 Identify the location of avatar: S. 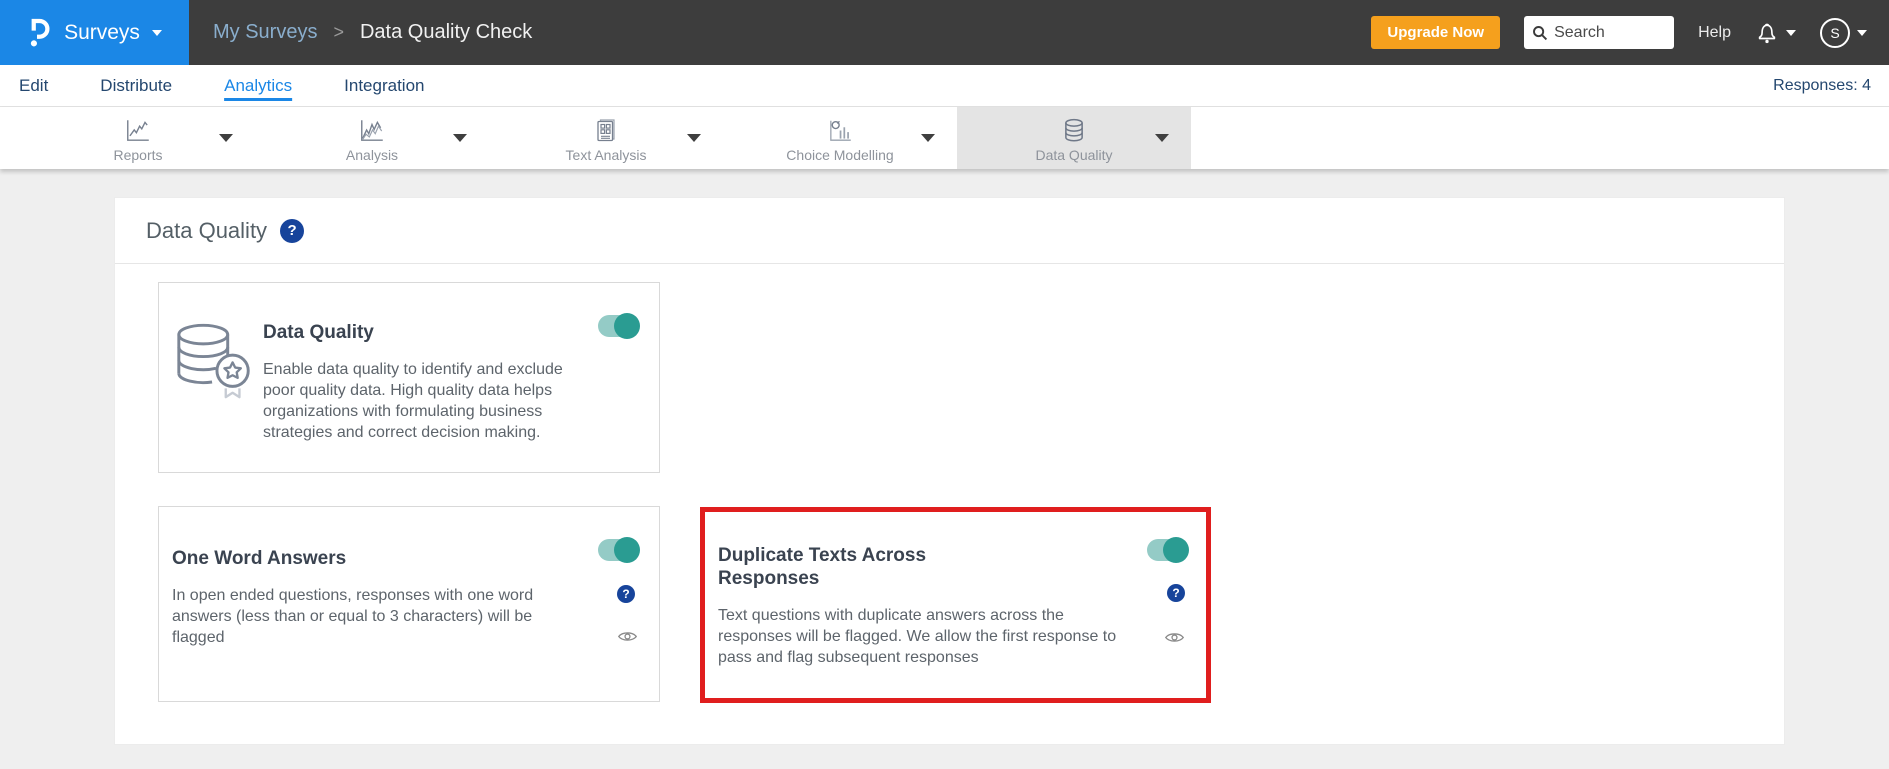
(1835, 32).